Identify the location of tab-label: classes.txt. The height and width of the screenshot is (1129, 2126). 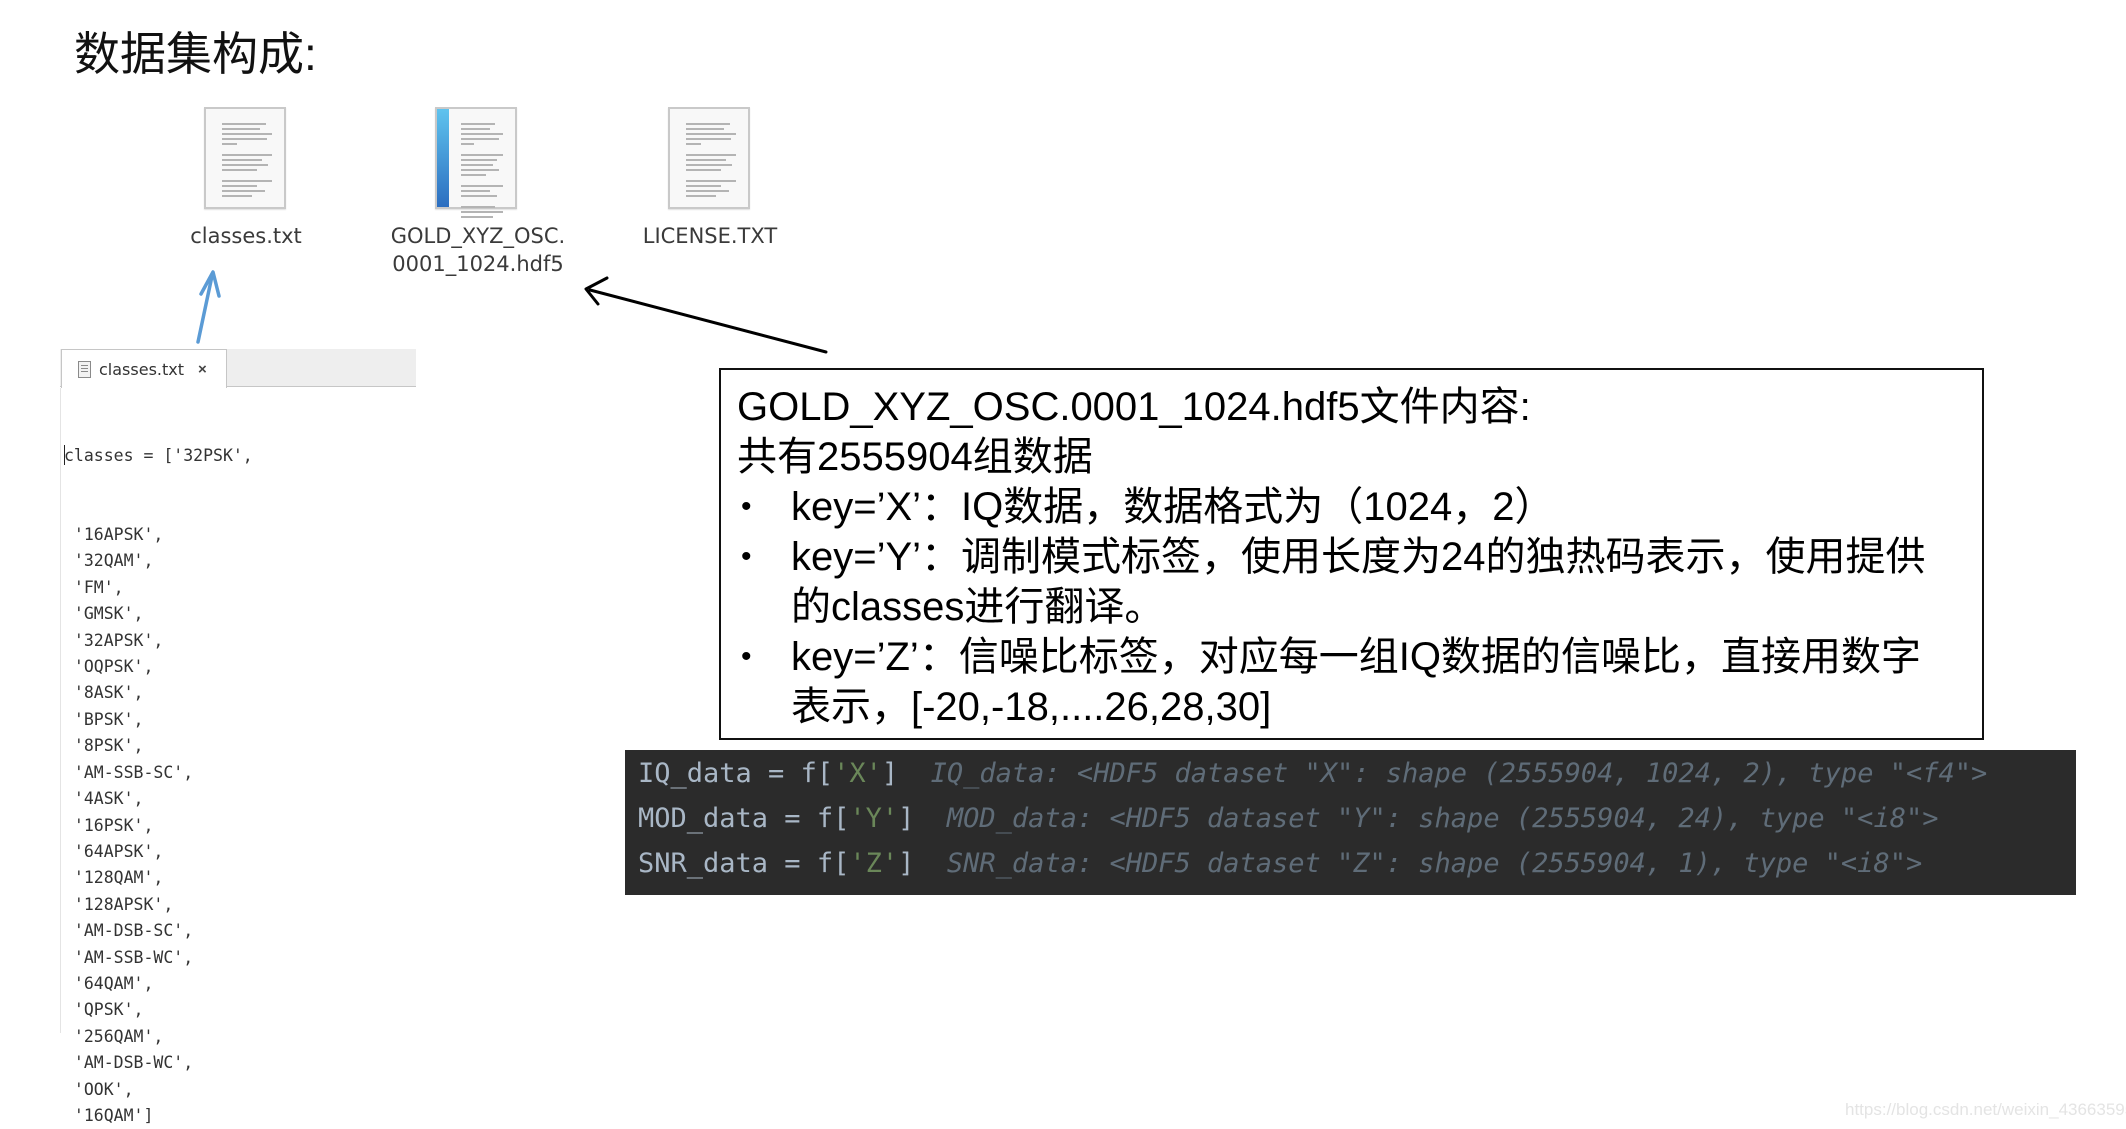
(141, 369).